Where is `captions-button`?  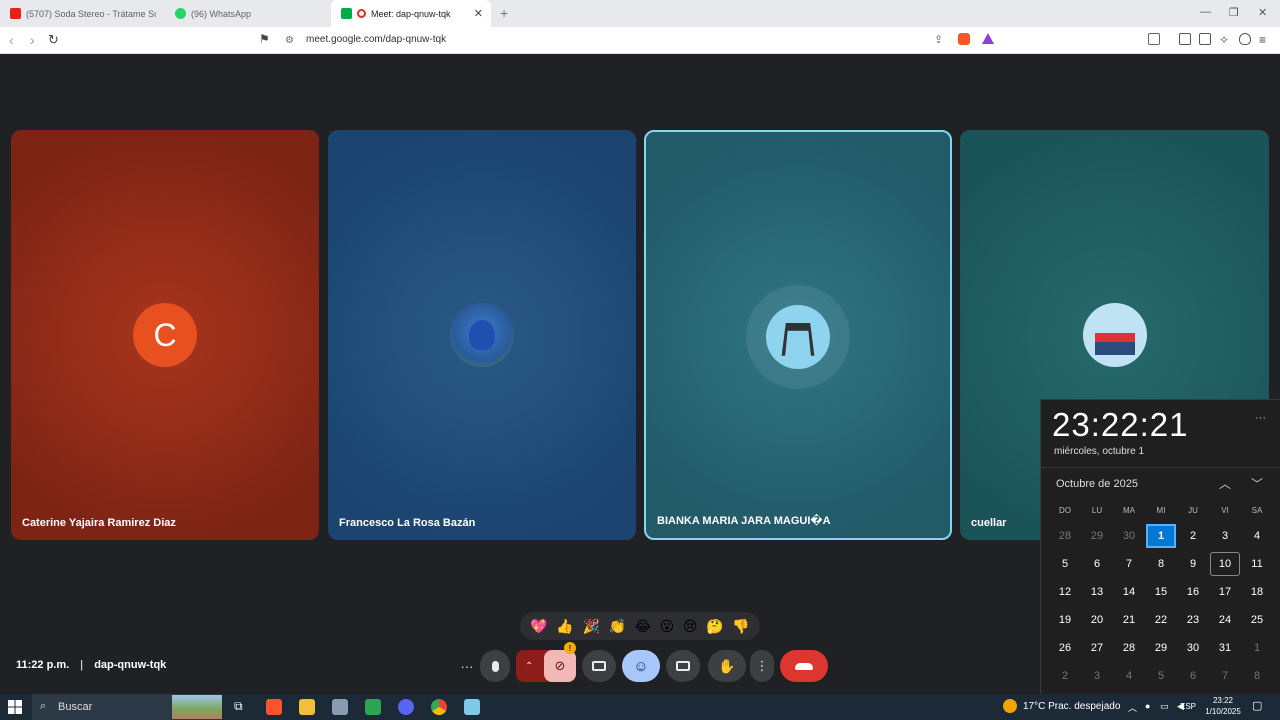
captions-button is located at coordinates (683, 666).